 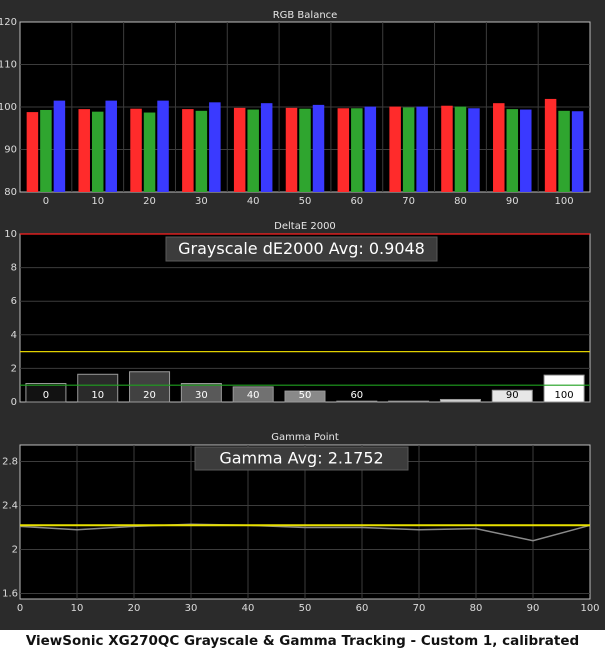 I want to click on y-tick-label-90: 90, so click(x=10, y=150).